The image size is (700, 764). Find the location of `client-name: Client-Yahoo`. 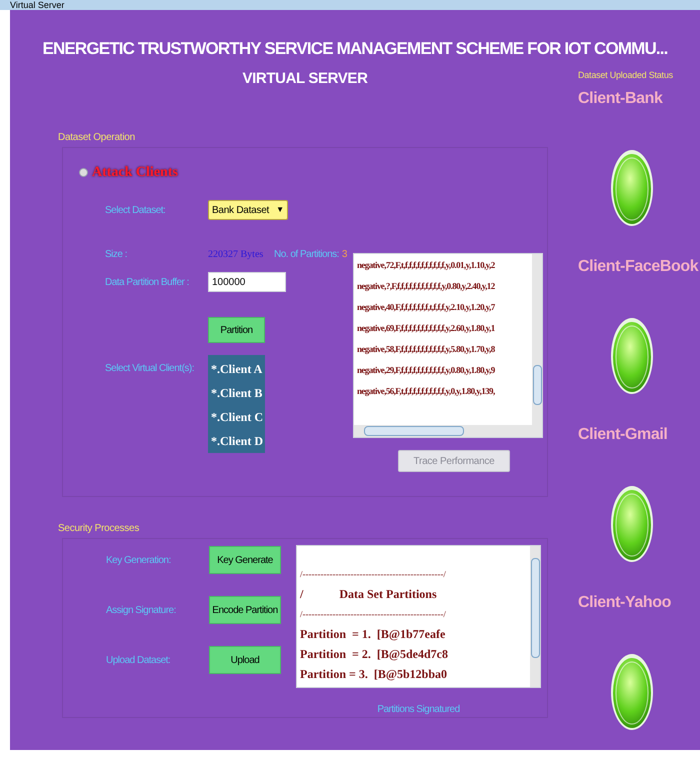

client-name: Client-Yahoo is located at coordinates (625, 602).